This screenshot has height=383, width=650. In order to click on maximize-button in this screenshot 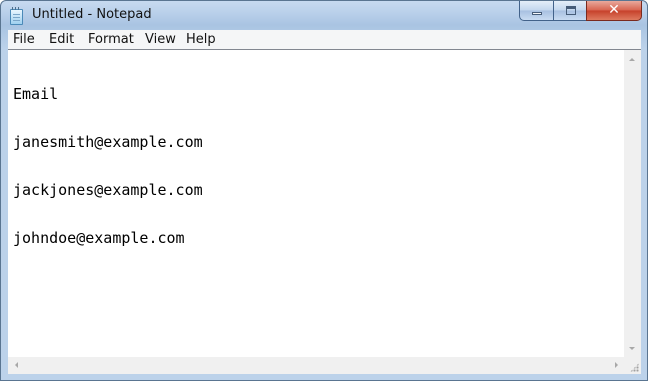, I will do `click(570, 11)`.